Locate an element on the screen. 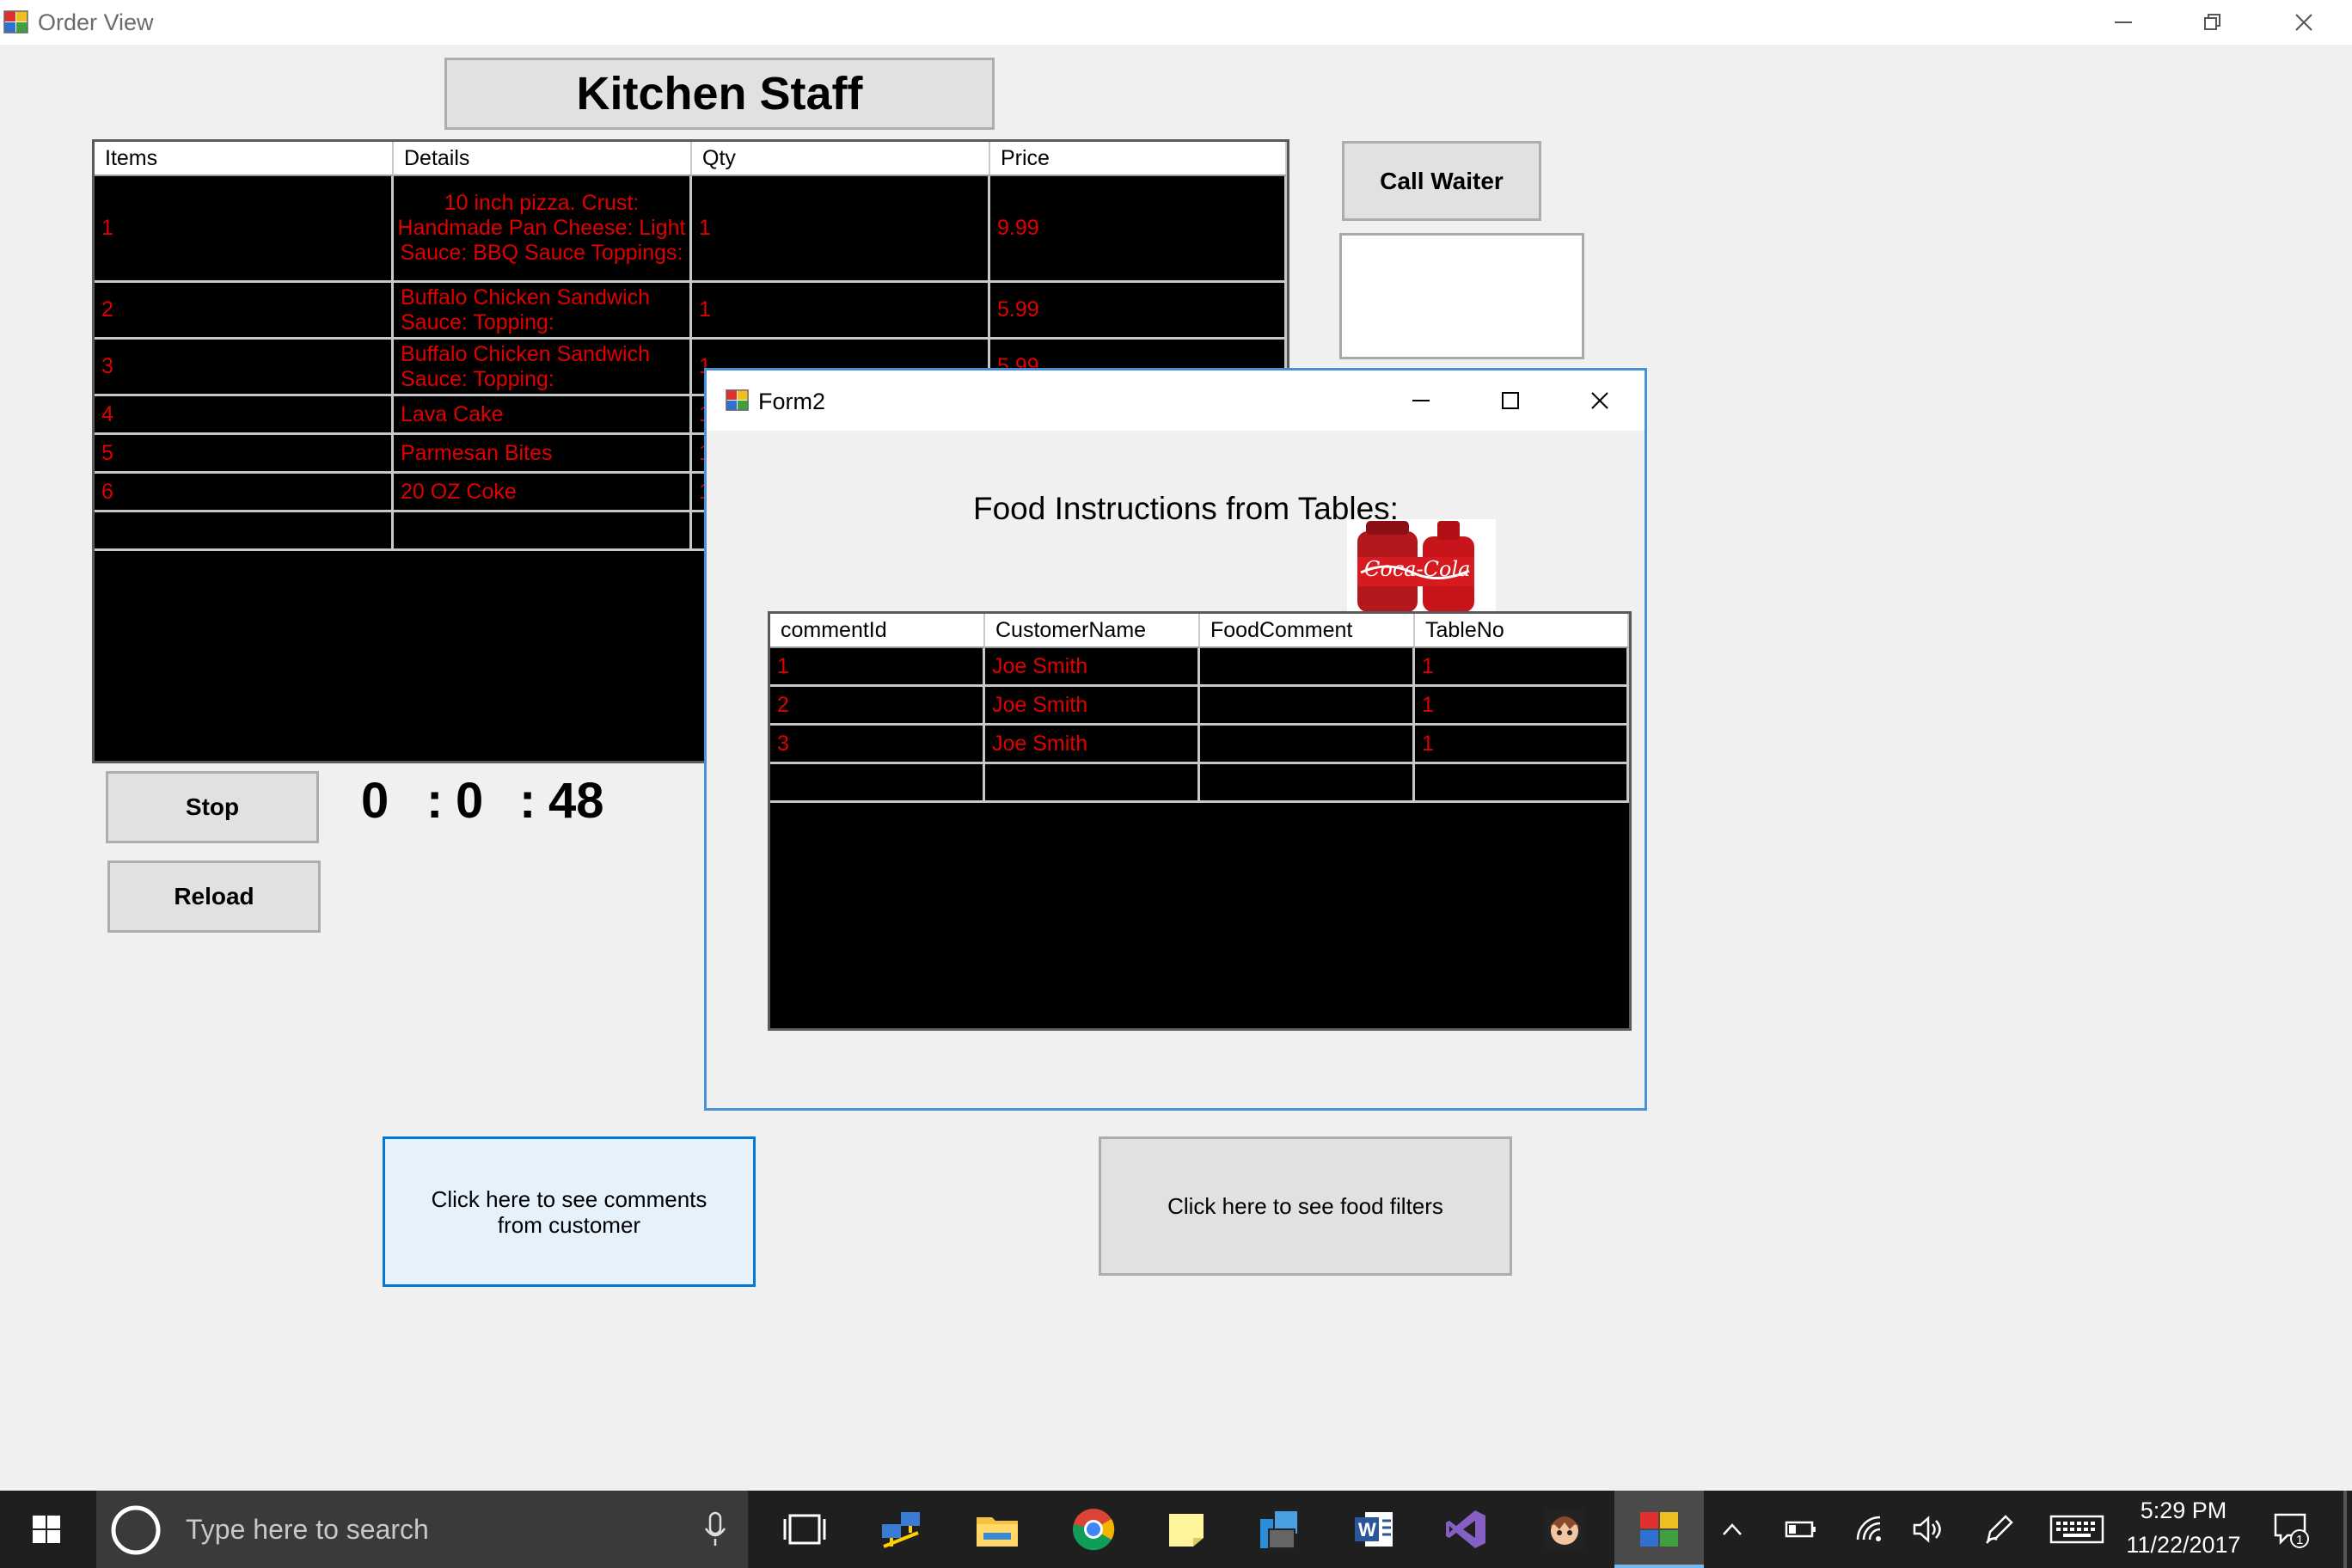  search-box: Type here to search is located at coordinates (422, 1529).